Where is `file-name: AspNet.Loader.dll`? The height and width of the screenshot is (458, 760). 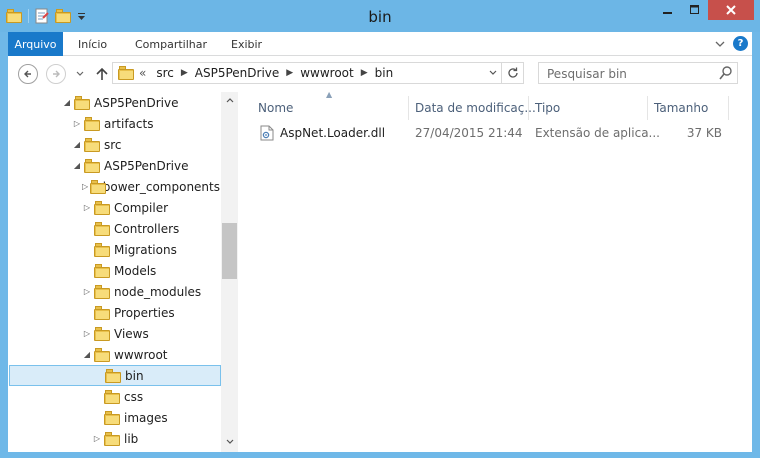 file-name: AspNet.Loader.dll is located at coordinates (332, 133).